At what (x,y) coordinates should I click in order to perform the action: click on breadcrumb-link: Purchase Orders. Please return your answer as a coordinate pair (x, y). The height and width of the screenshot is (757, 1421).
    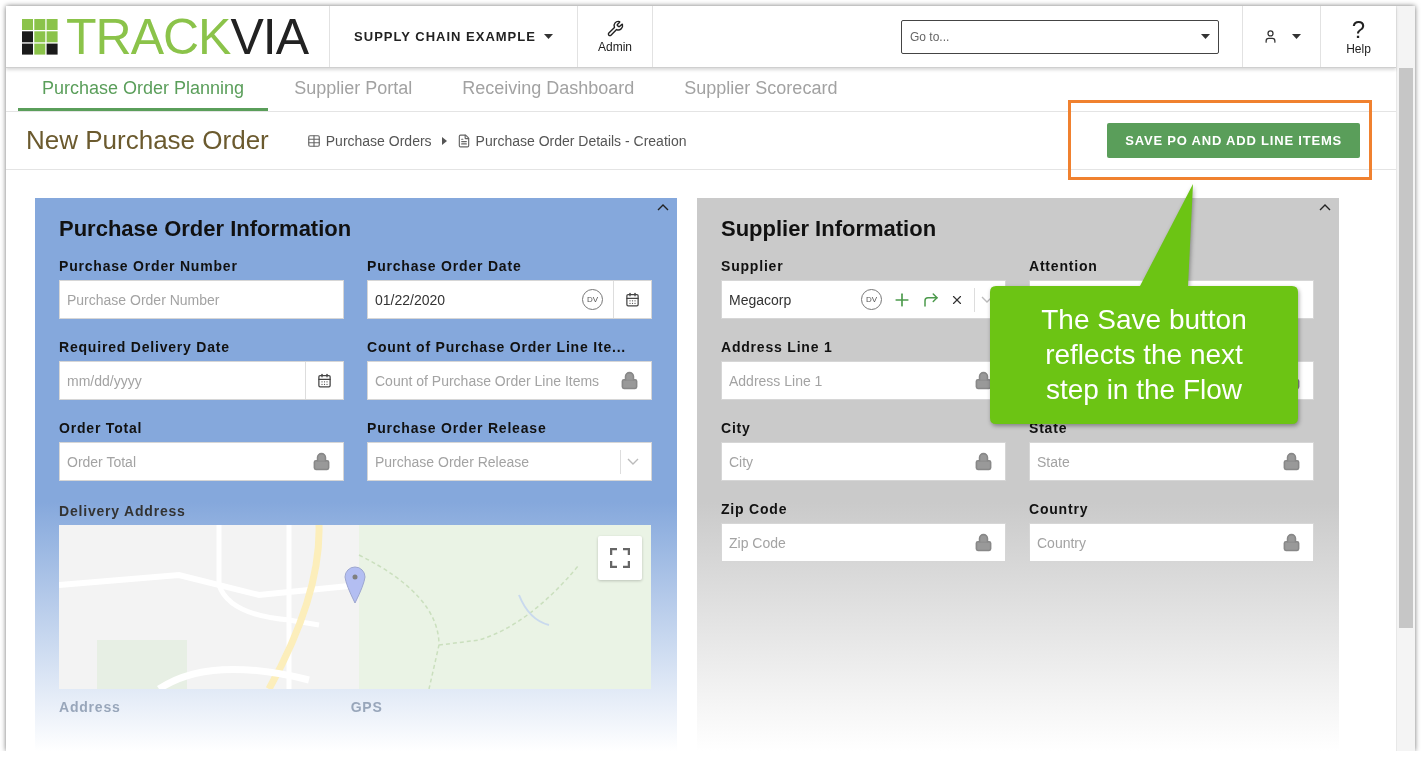
    Looking at the image, I should click on (369, 140).